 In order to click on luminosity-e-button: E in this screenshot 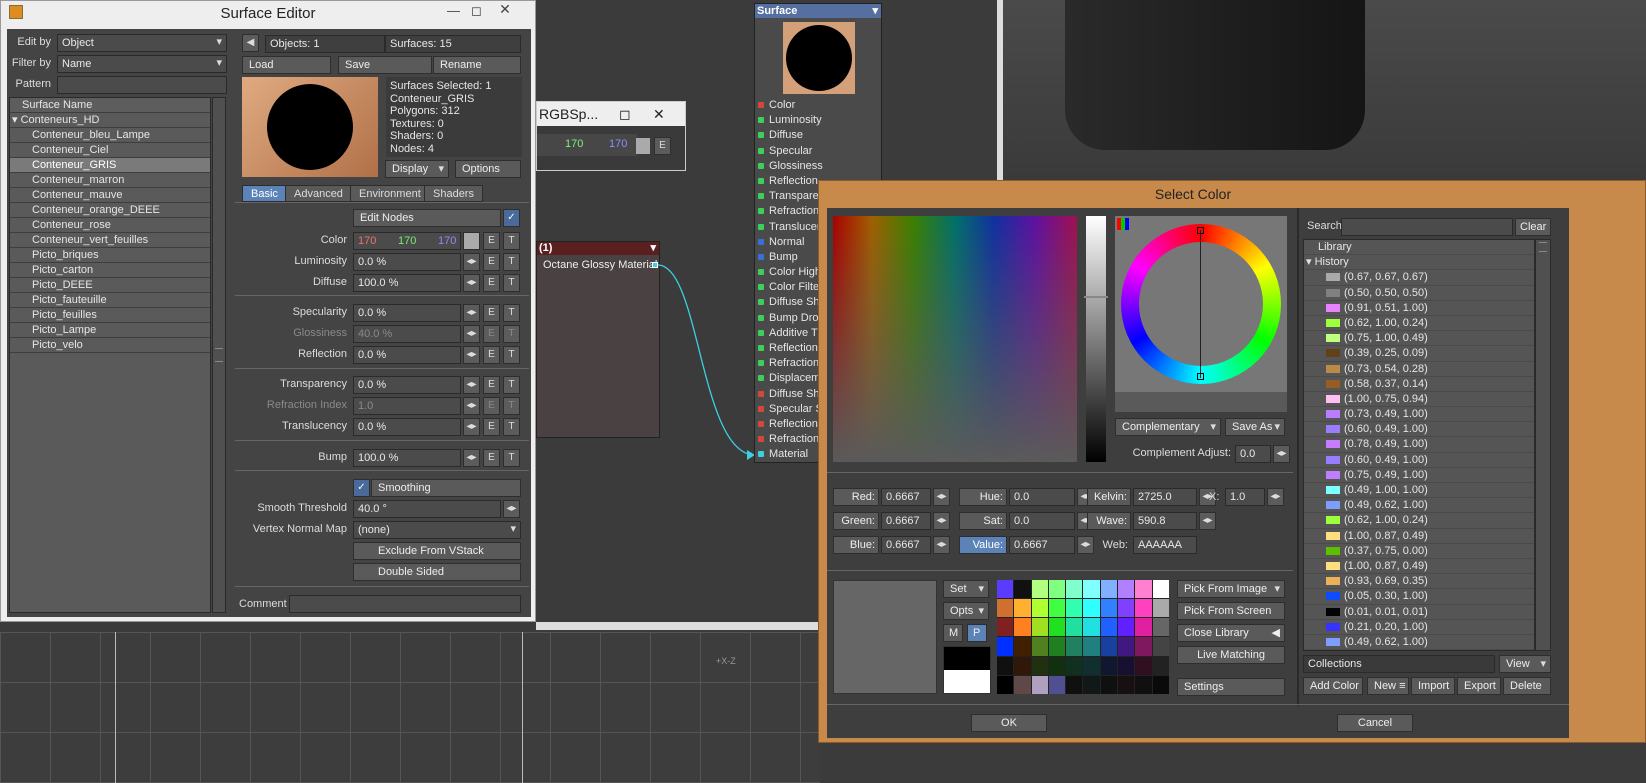, I will do `click(491, 262)`.